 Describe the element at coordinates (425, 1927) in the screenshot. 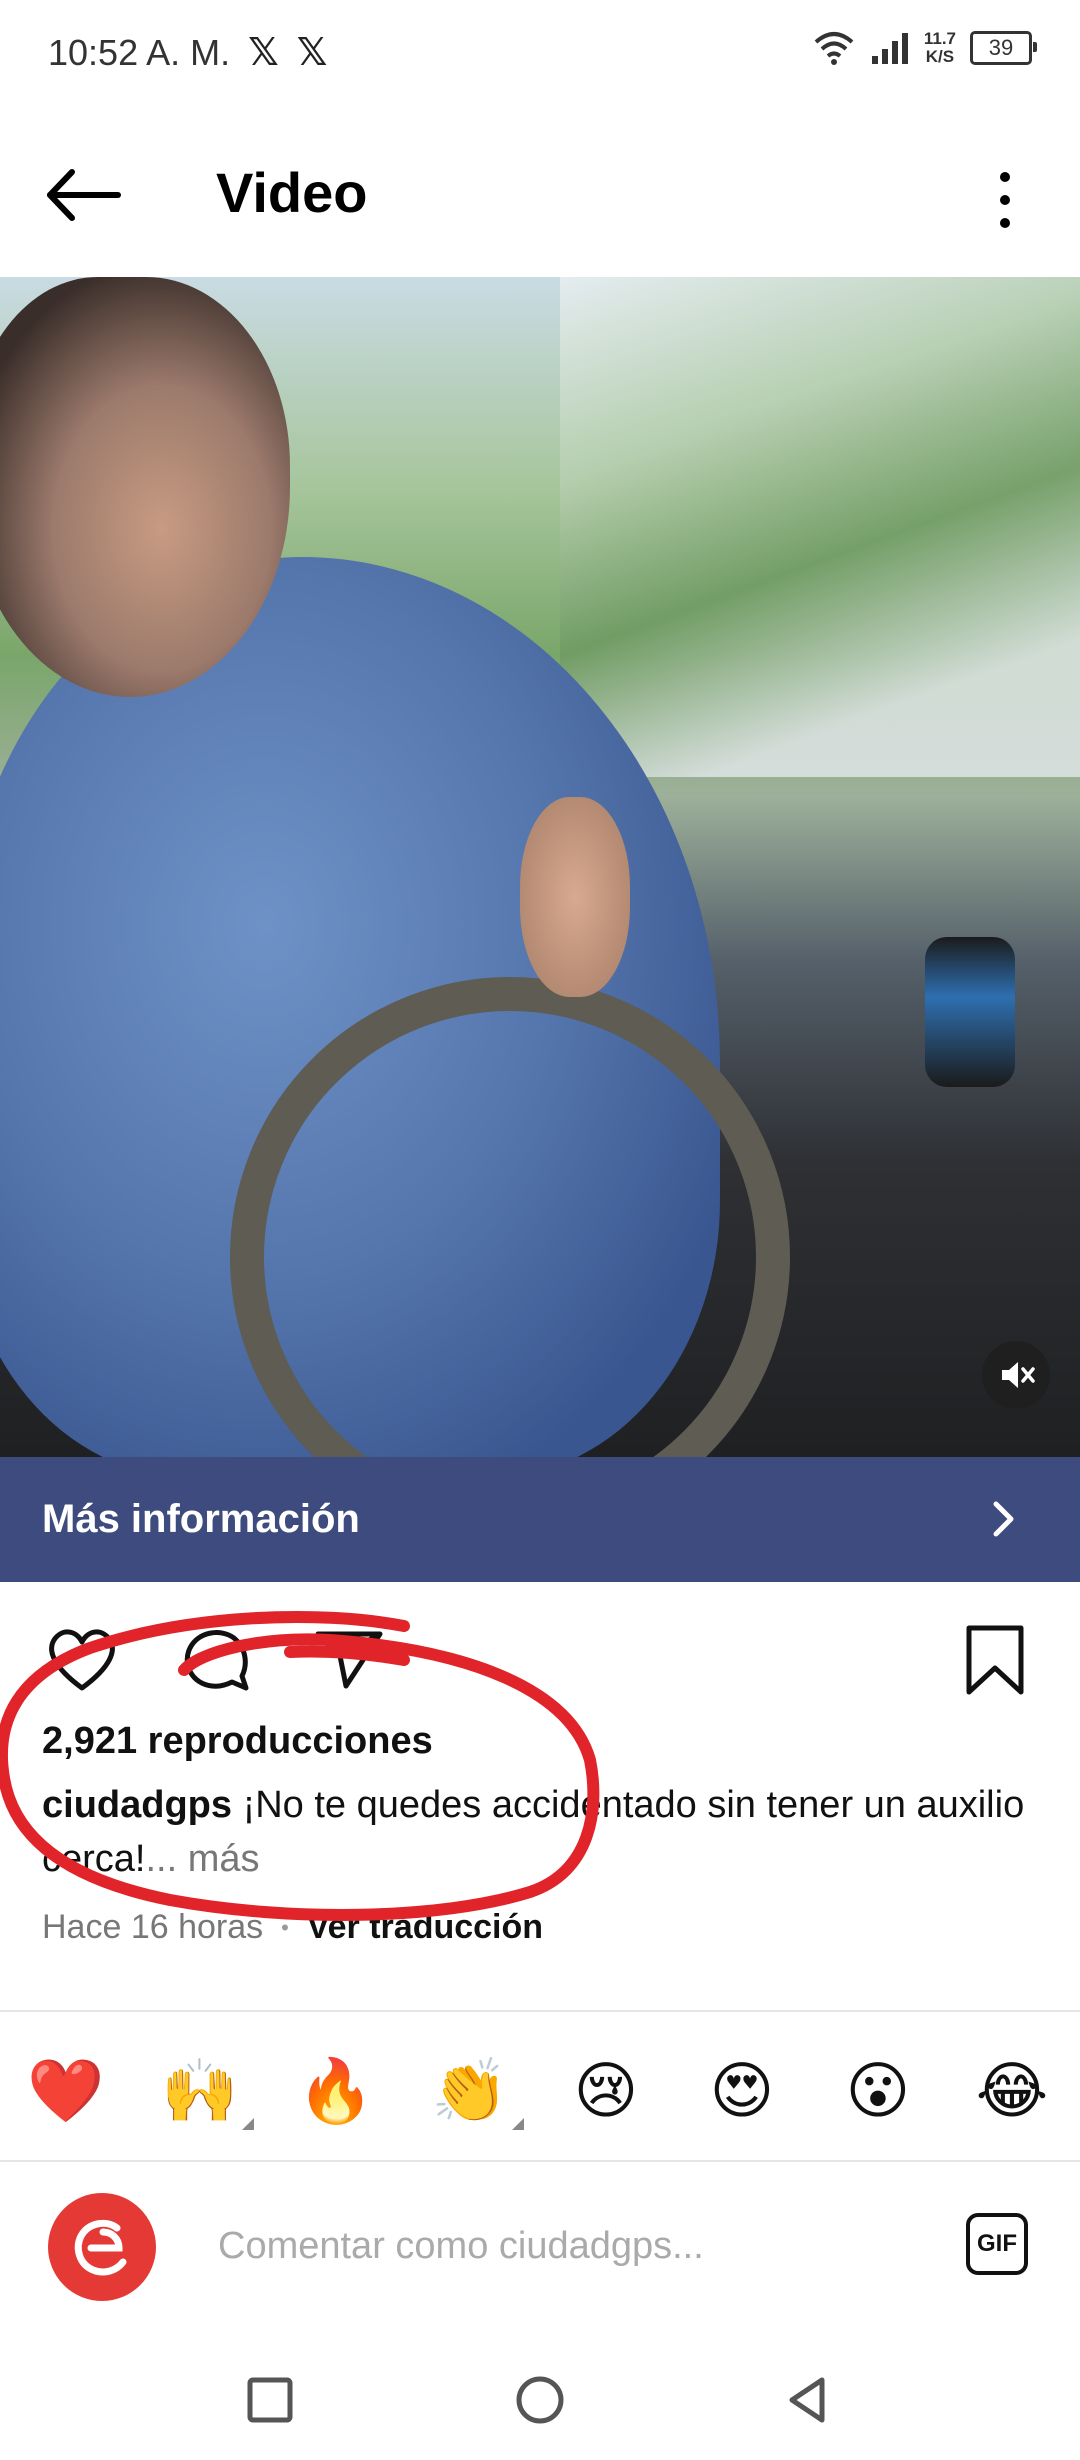

I see `translate-link: Ver traducción` at that location.